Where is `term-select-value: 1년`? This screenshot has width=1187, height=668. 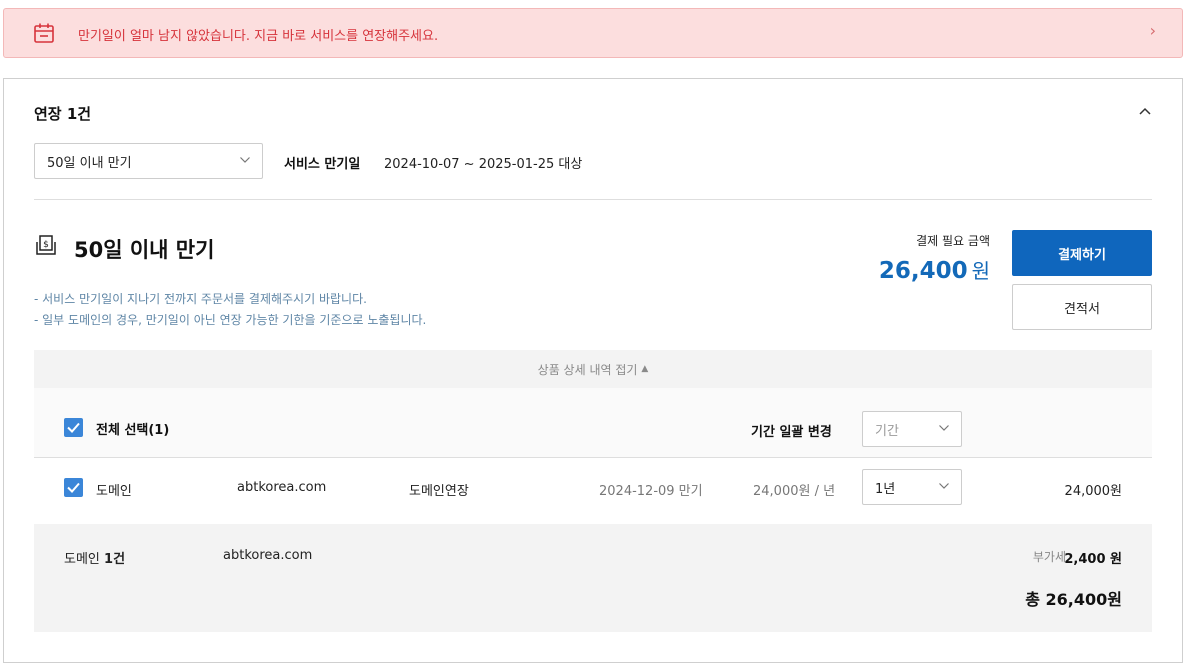 term-select-value: 1년 is located at coordinates (885, 489).